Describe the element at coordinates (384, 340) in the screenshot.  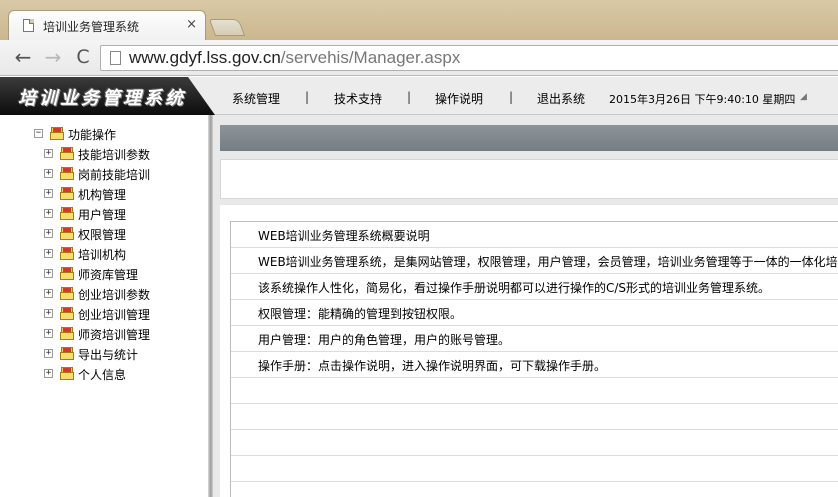
I see `row-text: 用户管理：用户的角色管理，用户的账号管理。` at that location.